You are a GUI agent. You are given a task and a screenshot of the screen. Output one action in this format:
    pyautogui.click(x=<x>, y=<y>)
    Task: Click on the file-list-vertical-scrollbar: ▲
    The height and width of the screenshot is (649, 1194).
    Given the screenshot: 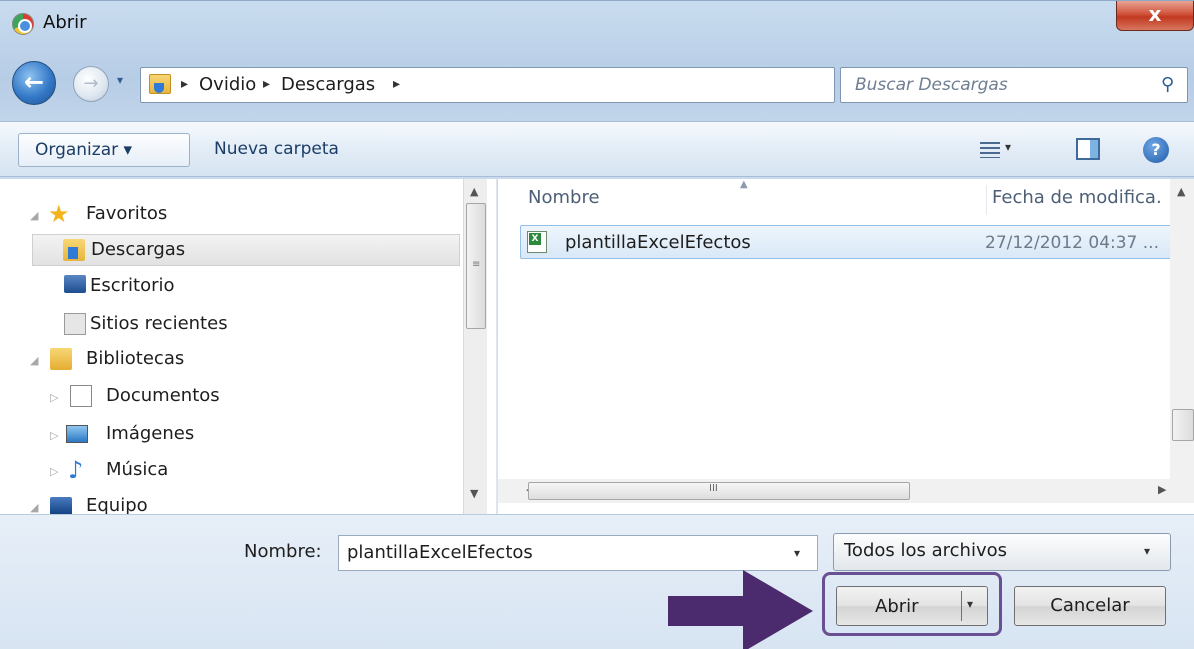 What is the action you would take?
    pyautogui.click(x=1182, y=329)
    